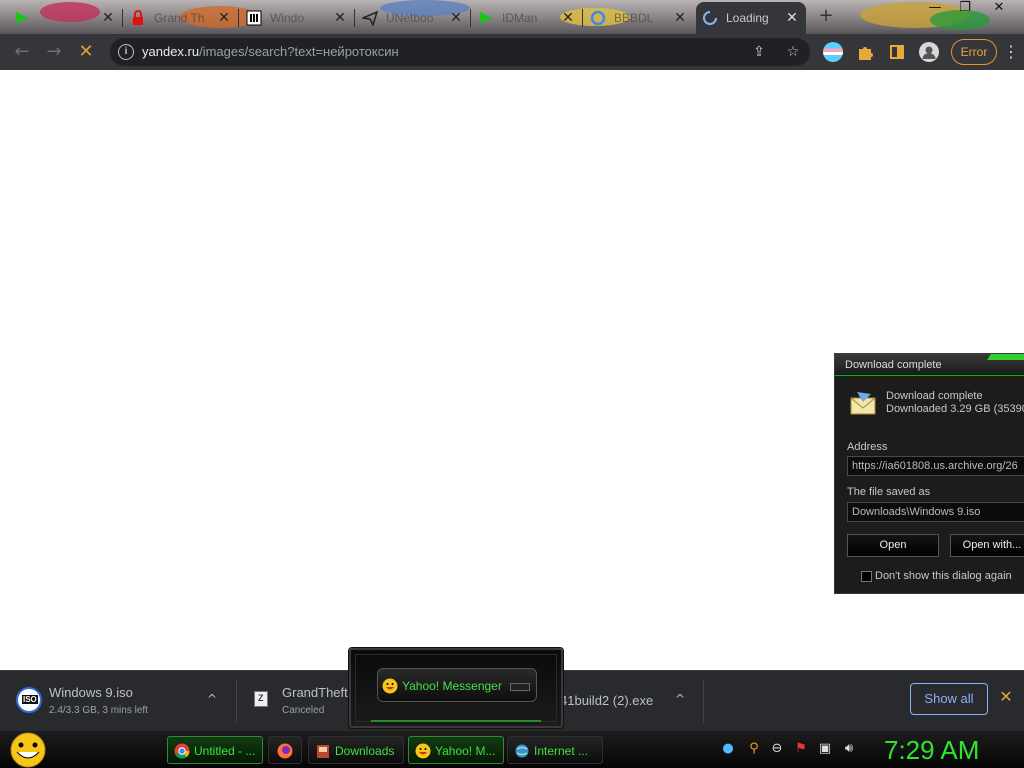 The image size is (1024, 768). Describe the element at coordinates (865, 52) in the screenshot. I see `extensions-puzzle-icon` at that location.